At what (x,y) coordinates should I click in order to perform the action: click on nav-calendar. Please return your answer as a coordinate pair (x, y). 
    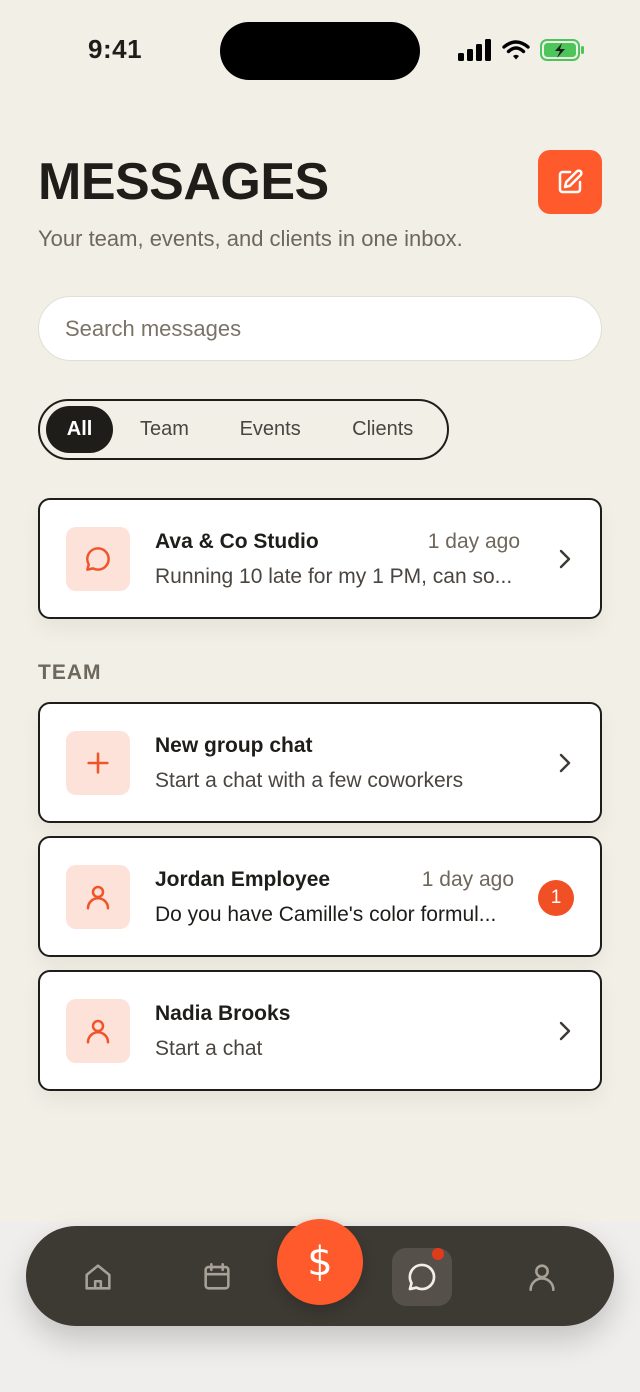
    Looking at the image, I should click on (217, 1277).